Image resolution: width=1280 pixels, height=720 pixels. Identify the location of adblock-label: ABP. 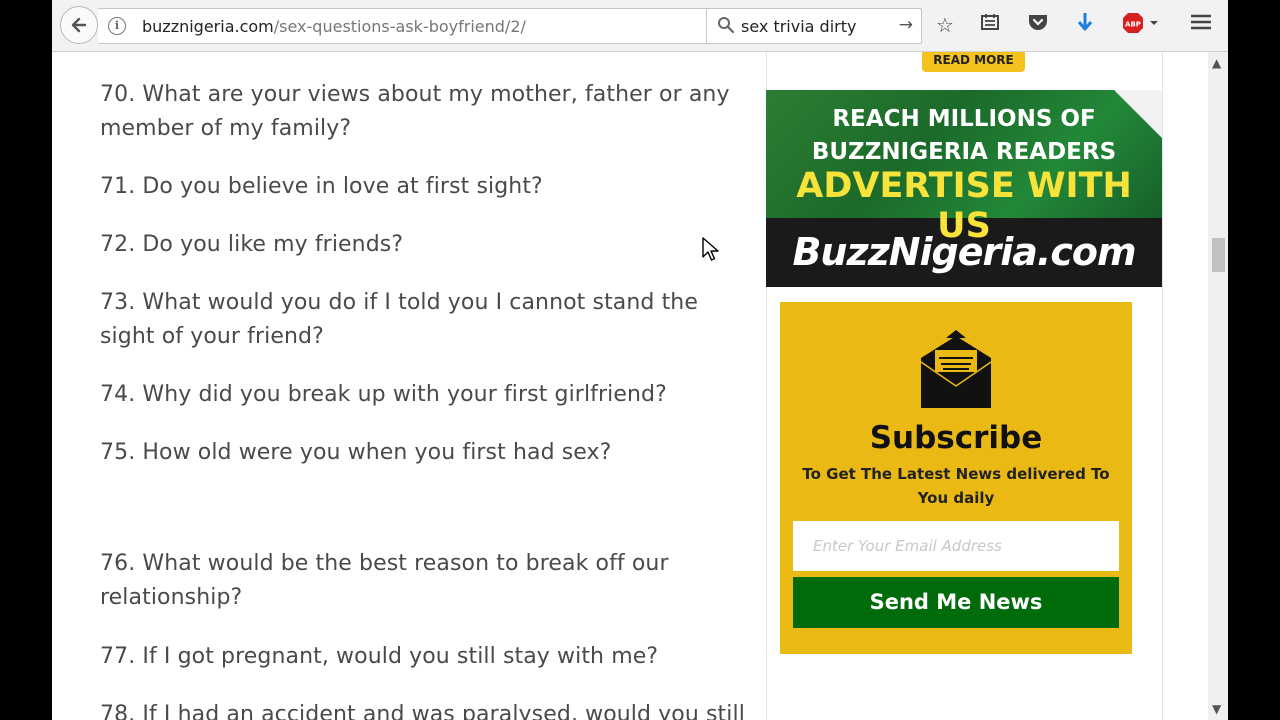
(1133, 25).